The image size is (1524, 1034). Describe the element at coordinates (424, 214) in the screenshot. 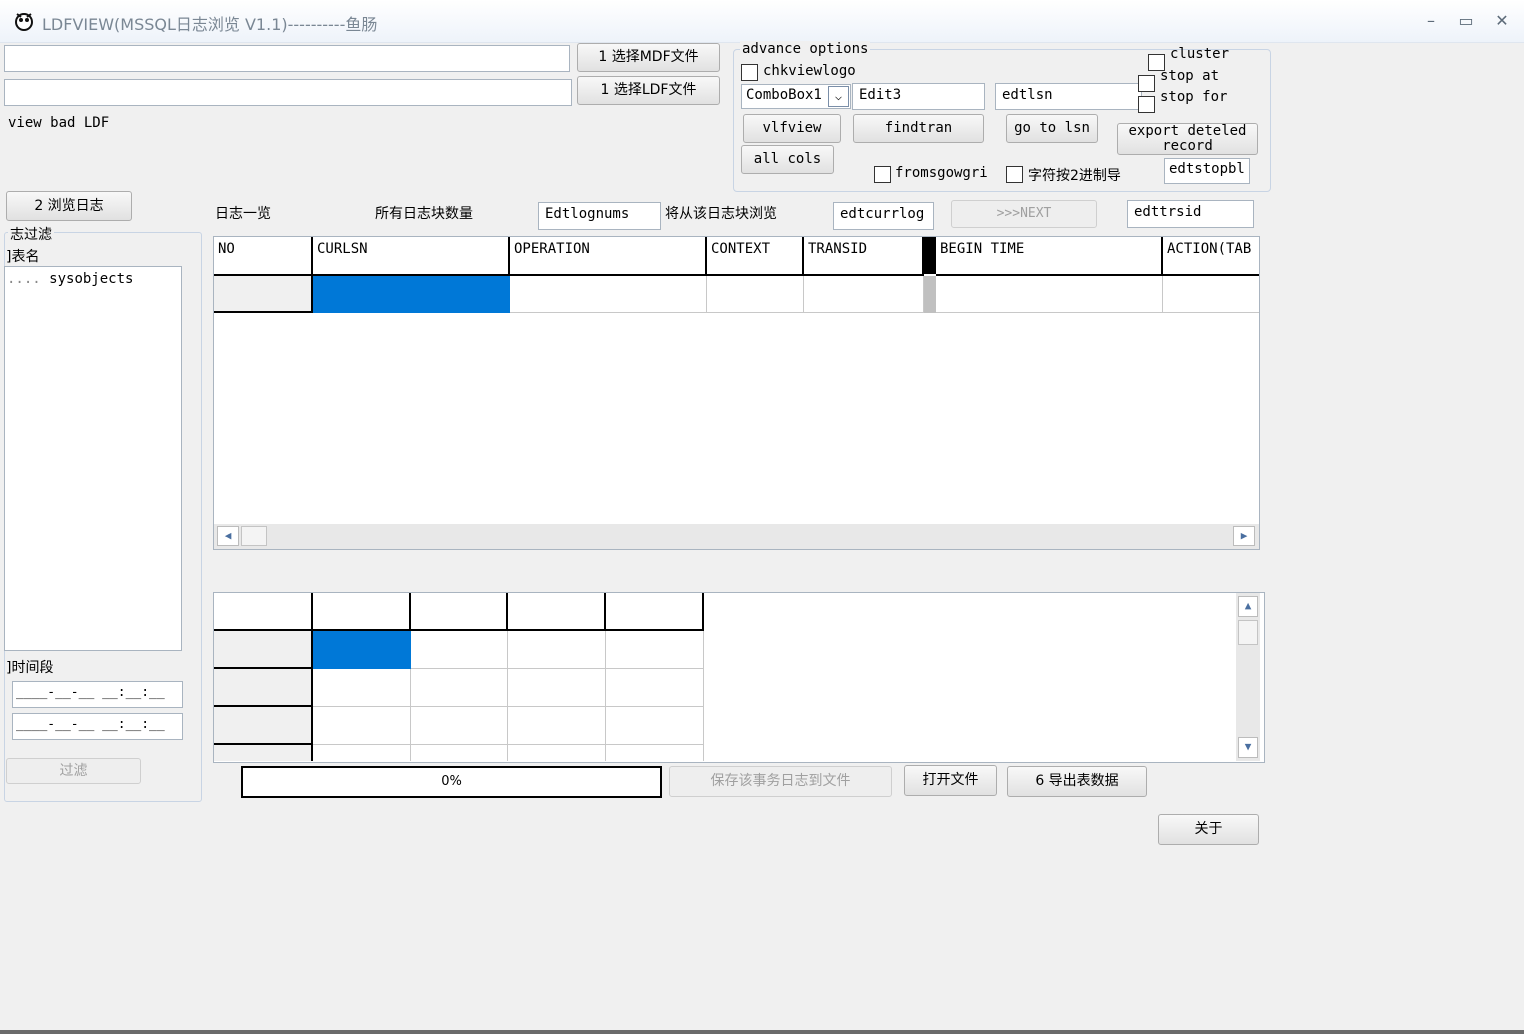

I see `block-count-label: 所有日志块数量` at that location.